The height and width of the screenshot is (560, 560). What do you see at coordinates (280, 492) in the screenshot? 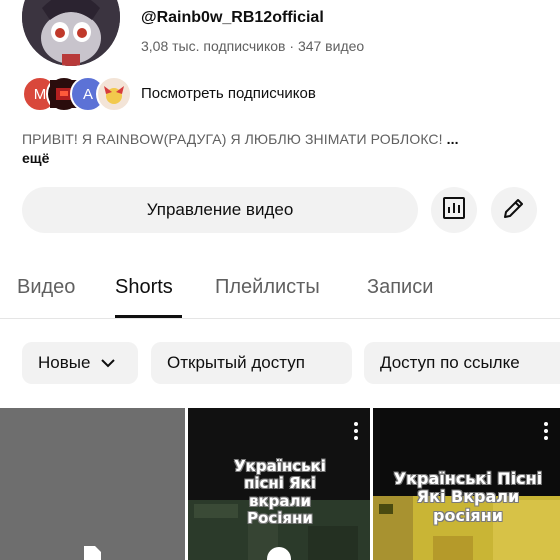
I see `short-overlay-text: Українські пісні Які вкрали Росіяни` at bounding box center [280, 492].